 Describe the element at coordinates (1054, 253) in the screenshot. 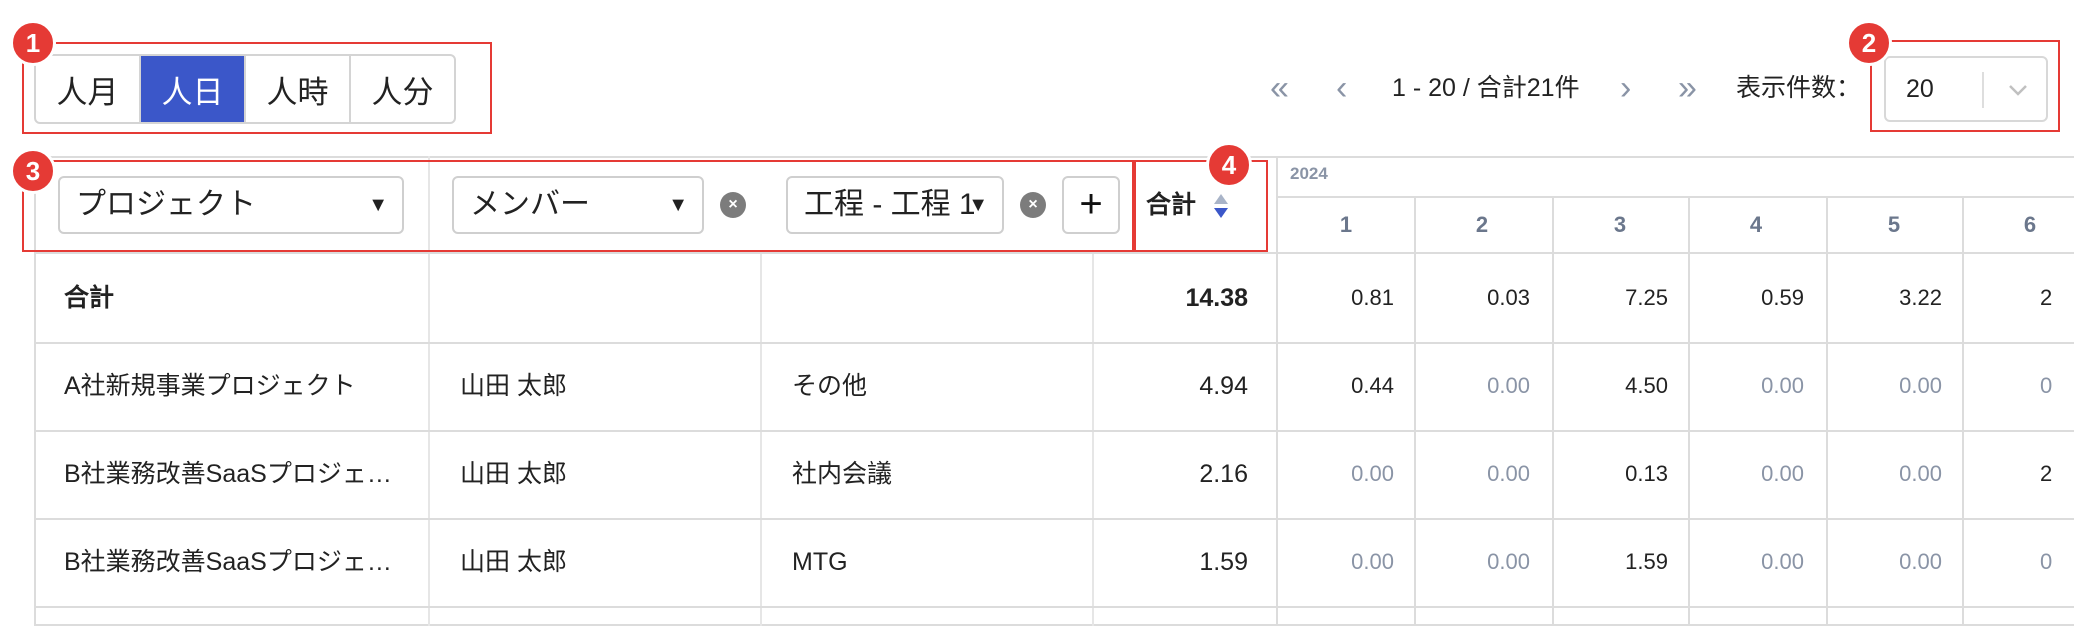

I see `header-divider` at that location.